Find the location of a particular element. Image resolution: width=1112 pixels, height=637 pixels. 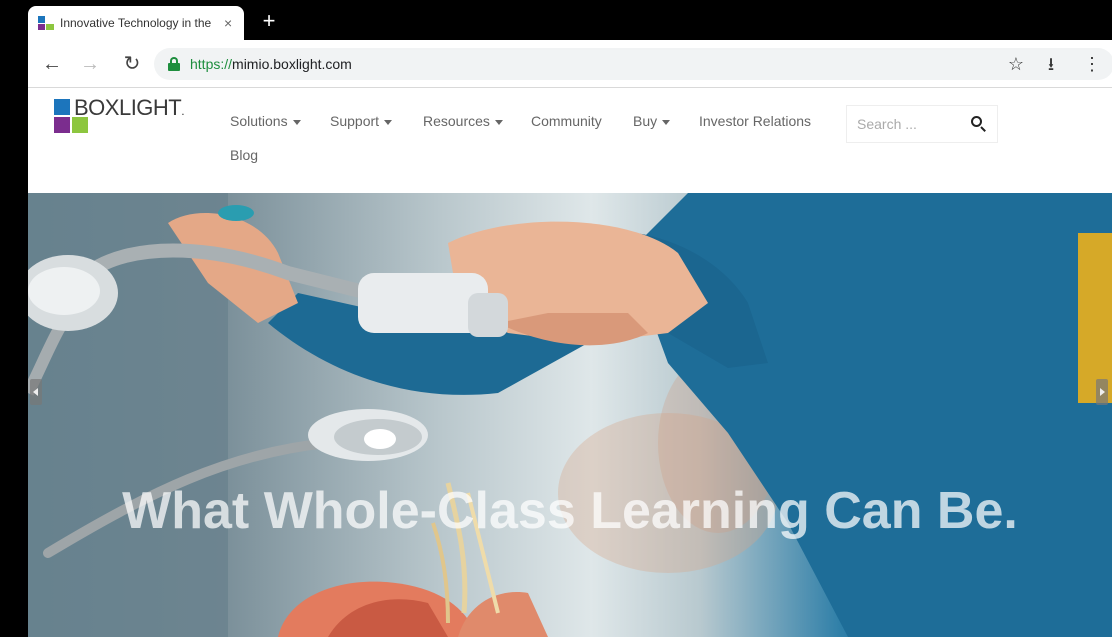

nav-item-solutions: Solutions is located at coordinates (265, 121).